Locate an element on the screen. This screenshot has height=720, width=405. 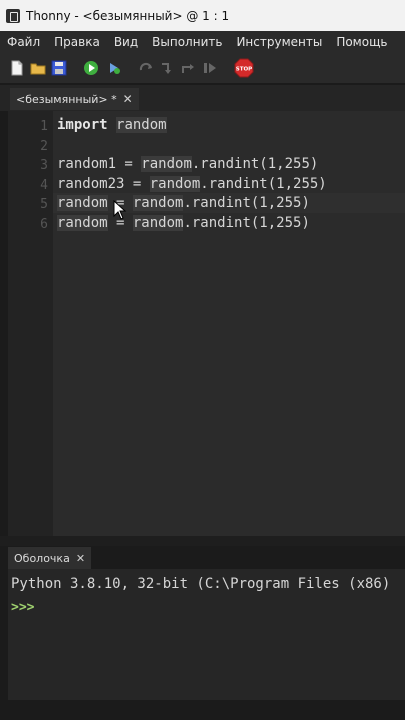
code-line-3: random1 = random.randint(1,255) is located at coordinates (187, 164).